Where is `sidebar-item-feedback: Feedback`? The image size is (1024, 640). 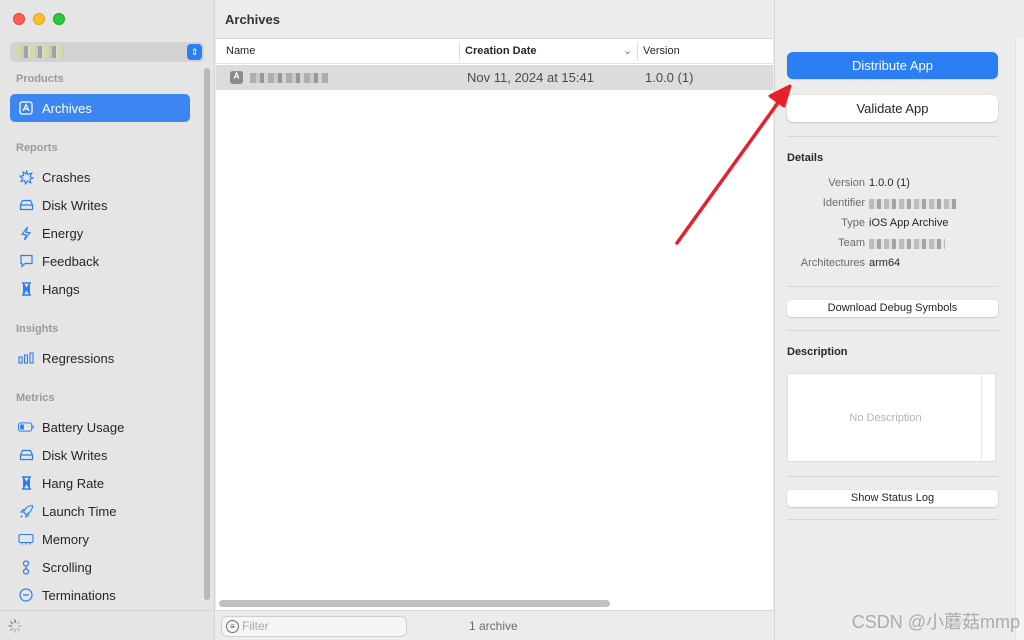
sidebar-item-feedback: Feedback is located at coordinates (100, 261).